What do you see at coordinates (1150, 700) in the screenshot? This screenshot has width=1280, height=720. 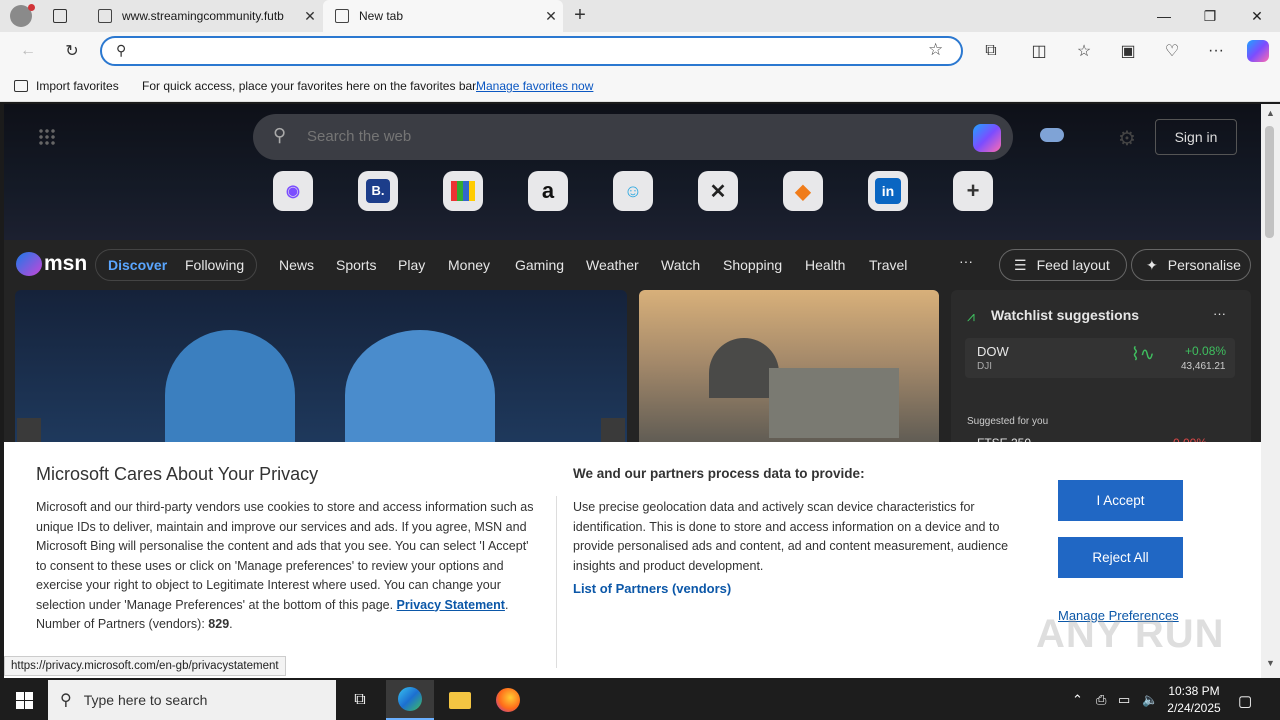 I see `volume-icon: 🔈` at bounding box center [1150, 700].